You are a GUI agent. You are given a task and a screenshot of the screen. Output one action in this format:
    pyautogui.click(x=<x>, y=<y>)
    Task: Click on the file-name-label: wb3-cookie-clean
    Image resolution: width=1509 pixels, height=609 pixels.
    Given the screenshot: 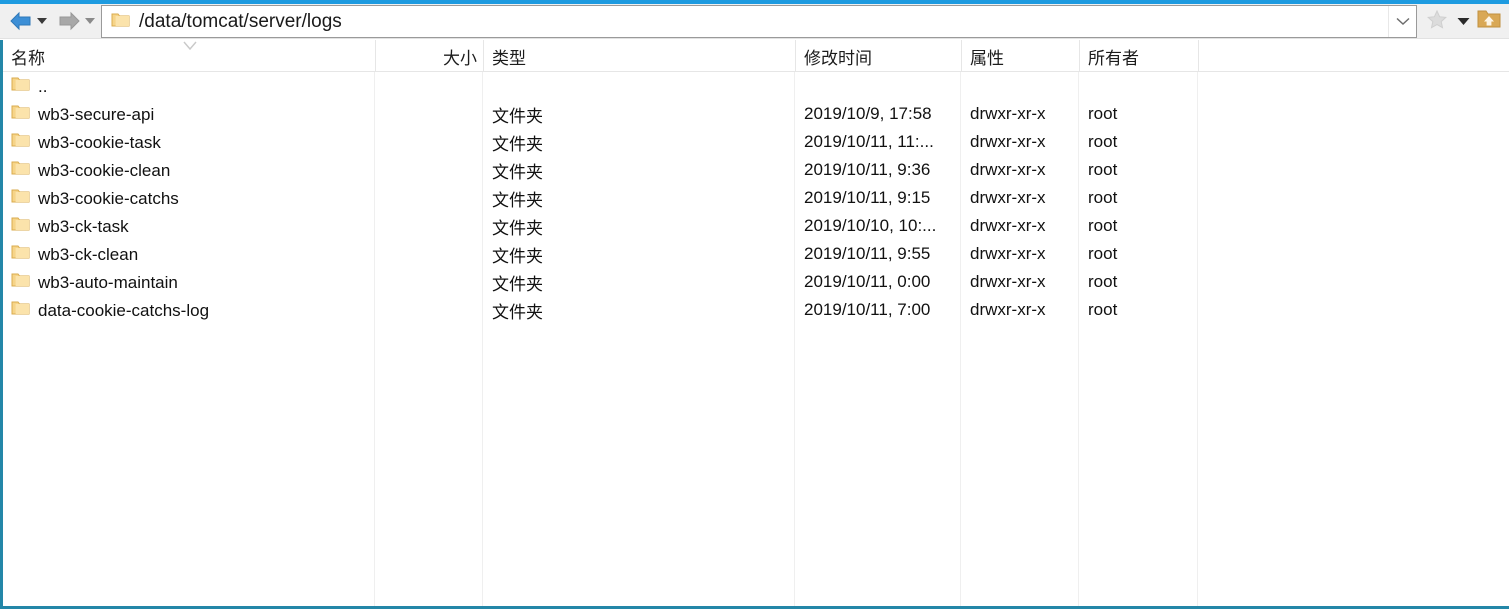 What is the action you would take?
    pyautogui.click(x=104, y=170)
    